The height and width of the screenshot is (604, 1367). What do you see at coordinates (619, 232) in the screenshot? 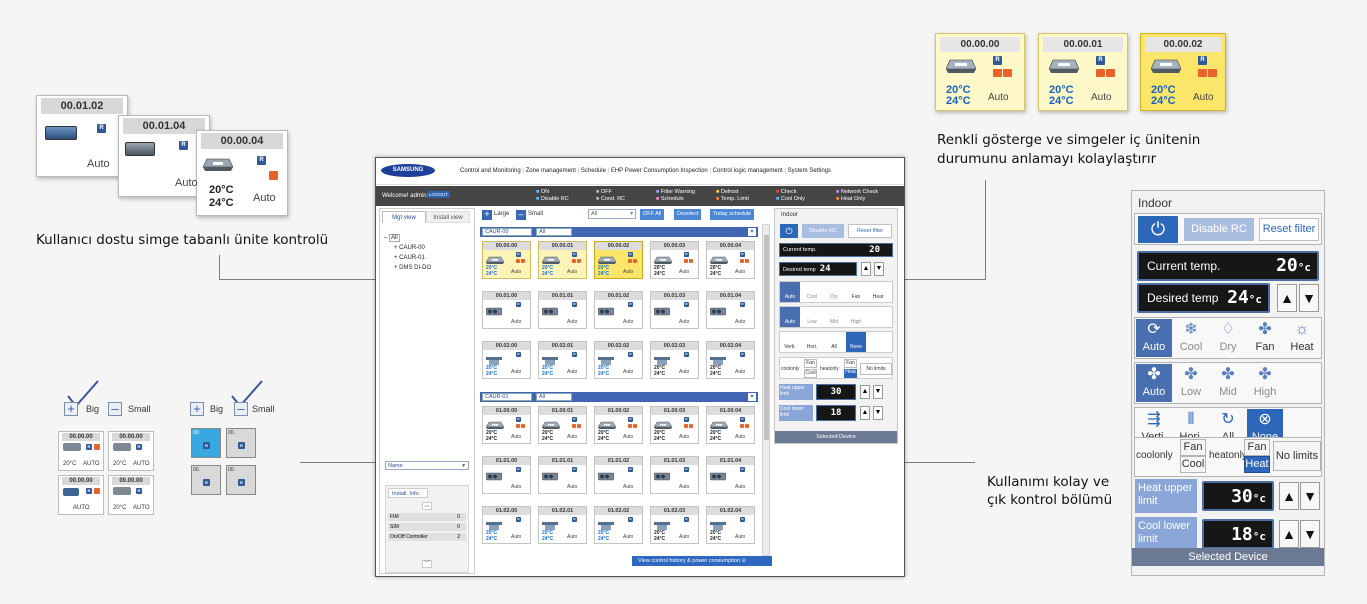
I see `group-bar-caur-00: CAUR-00 All ▾` at bounding box center [619, 232].